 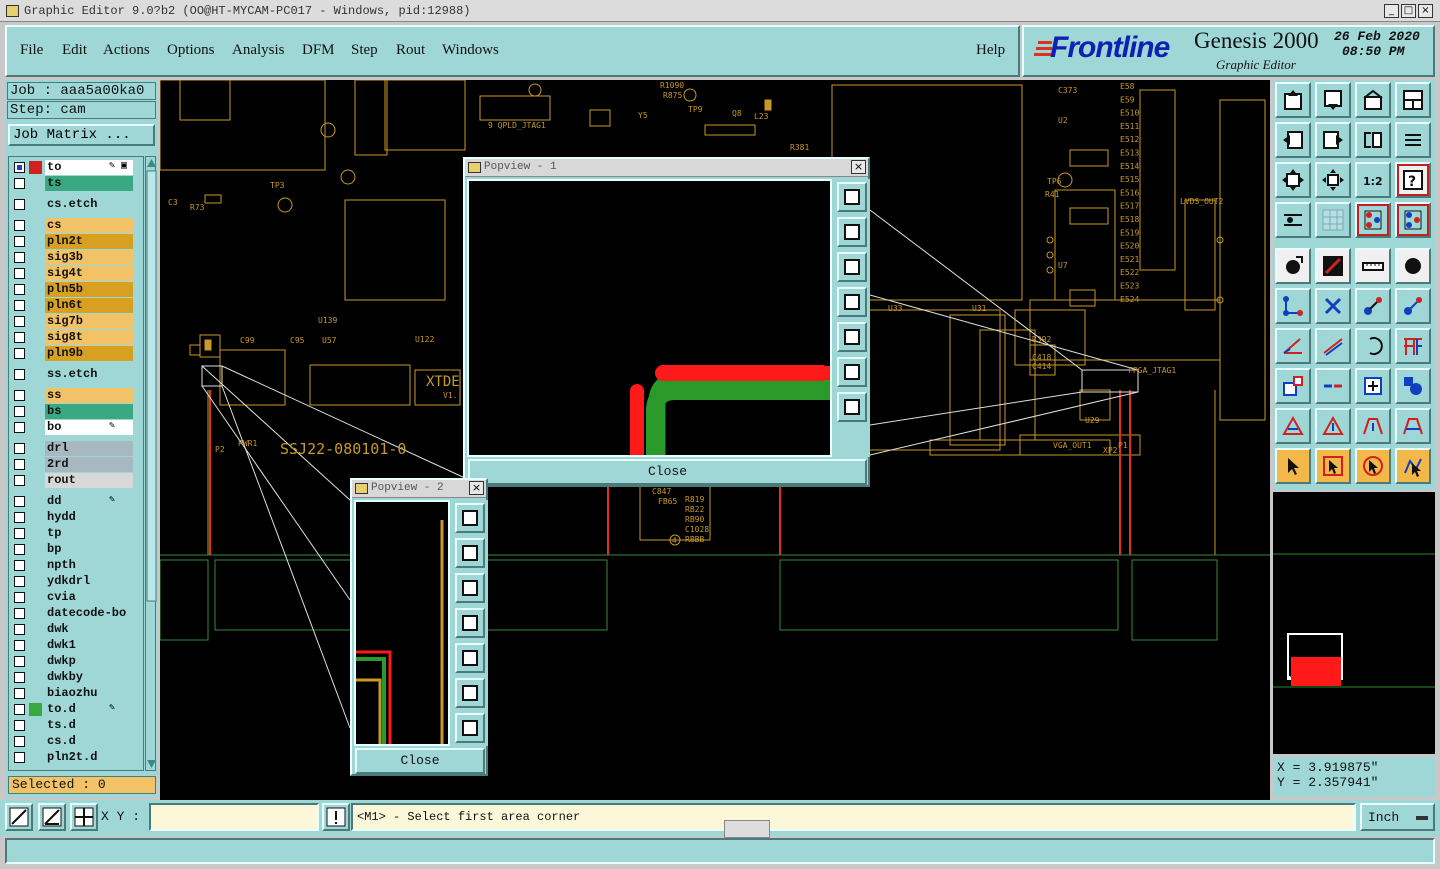 What do you see at coordinates (76, 321) in the screenshot?
I see `layer-row-sig7b: sig7b` at bounding box center [76, 321].